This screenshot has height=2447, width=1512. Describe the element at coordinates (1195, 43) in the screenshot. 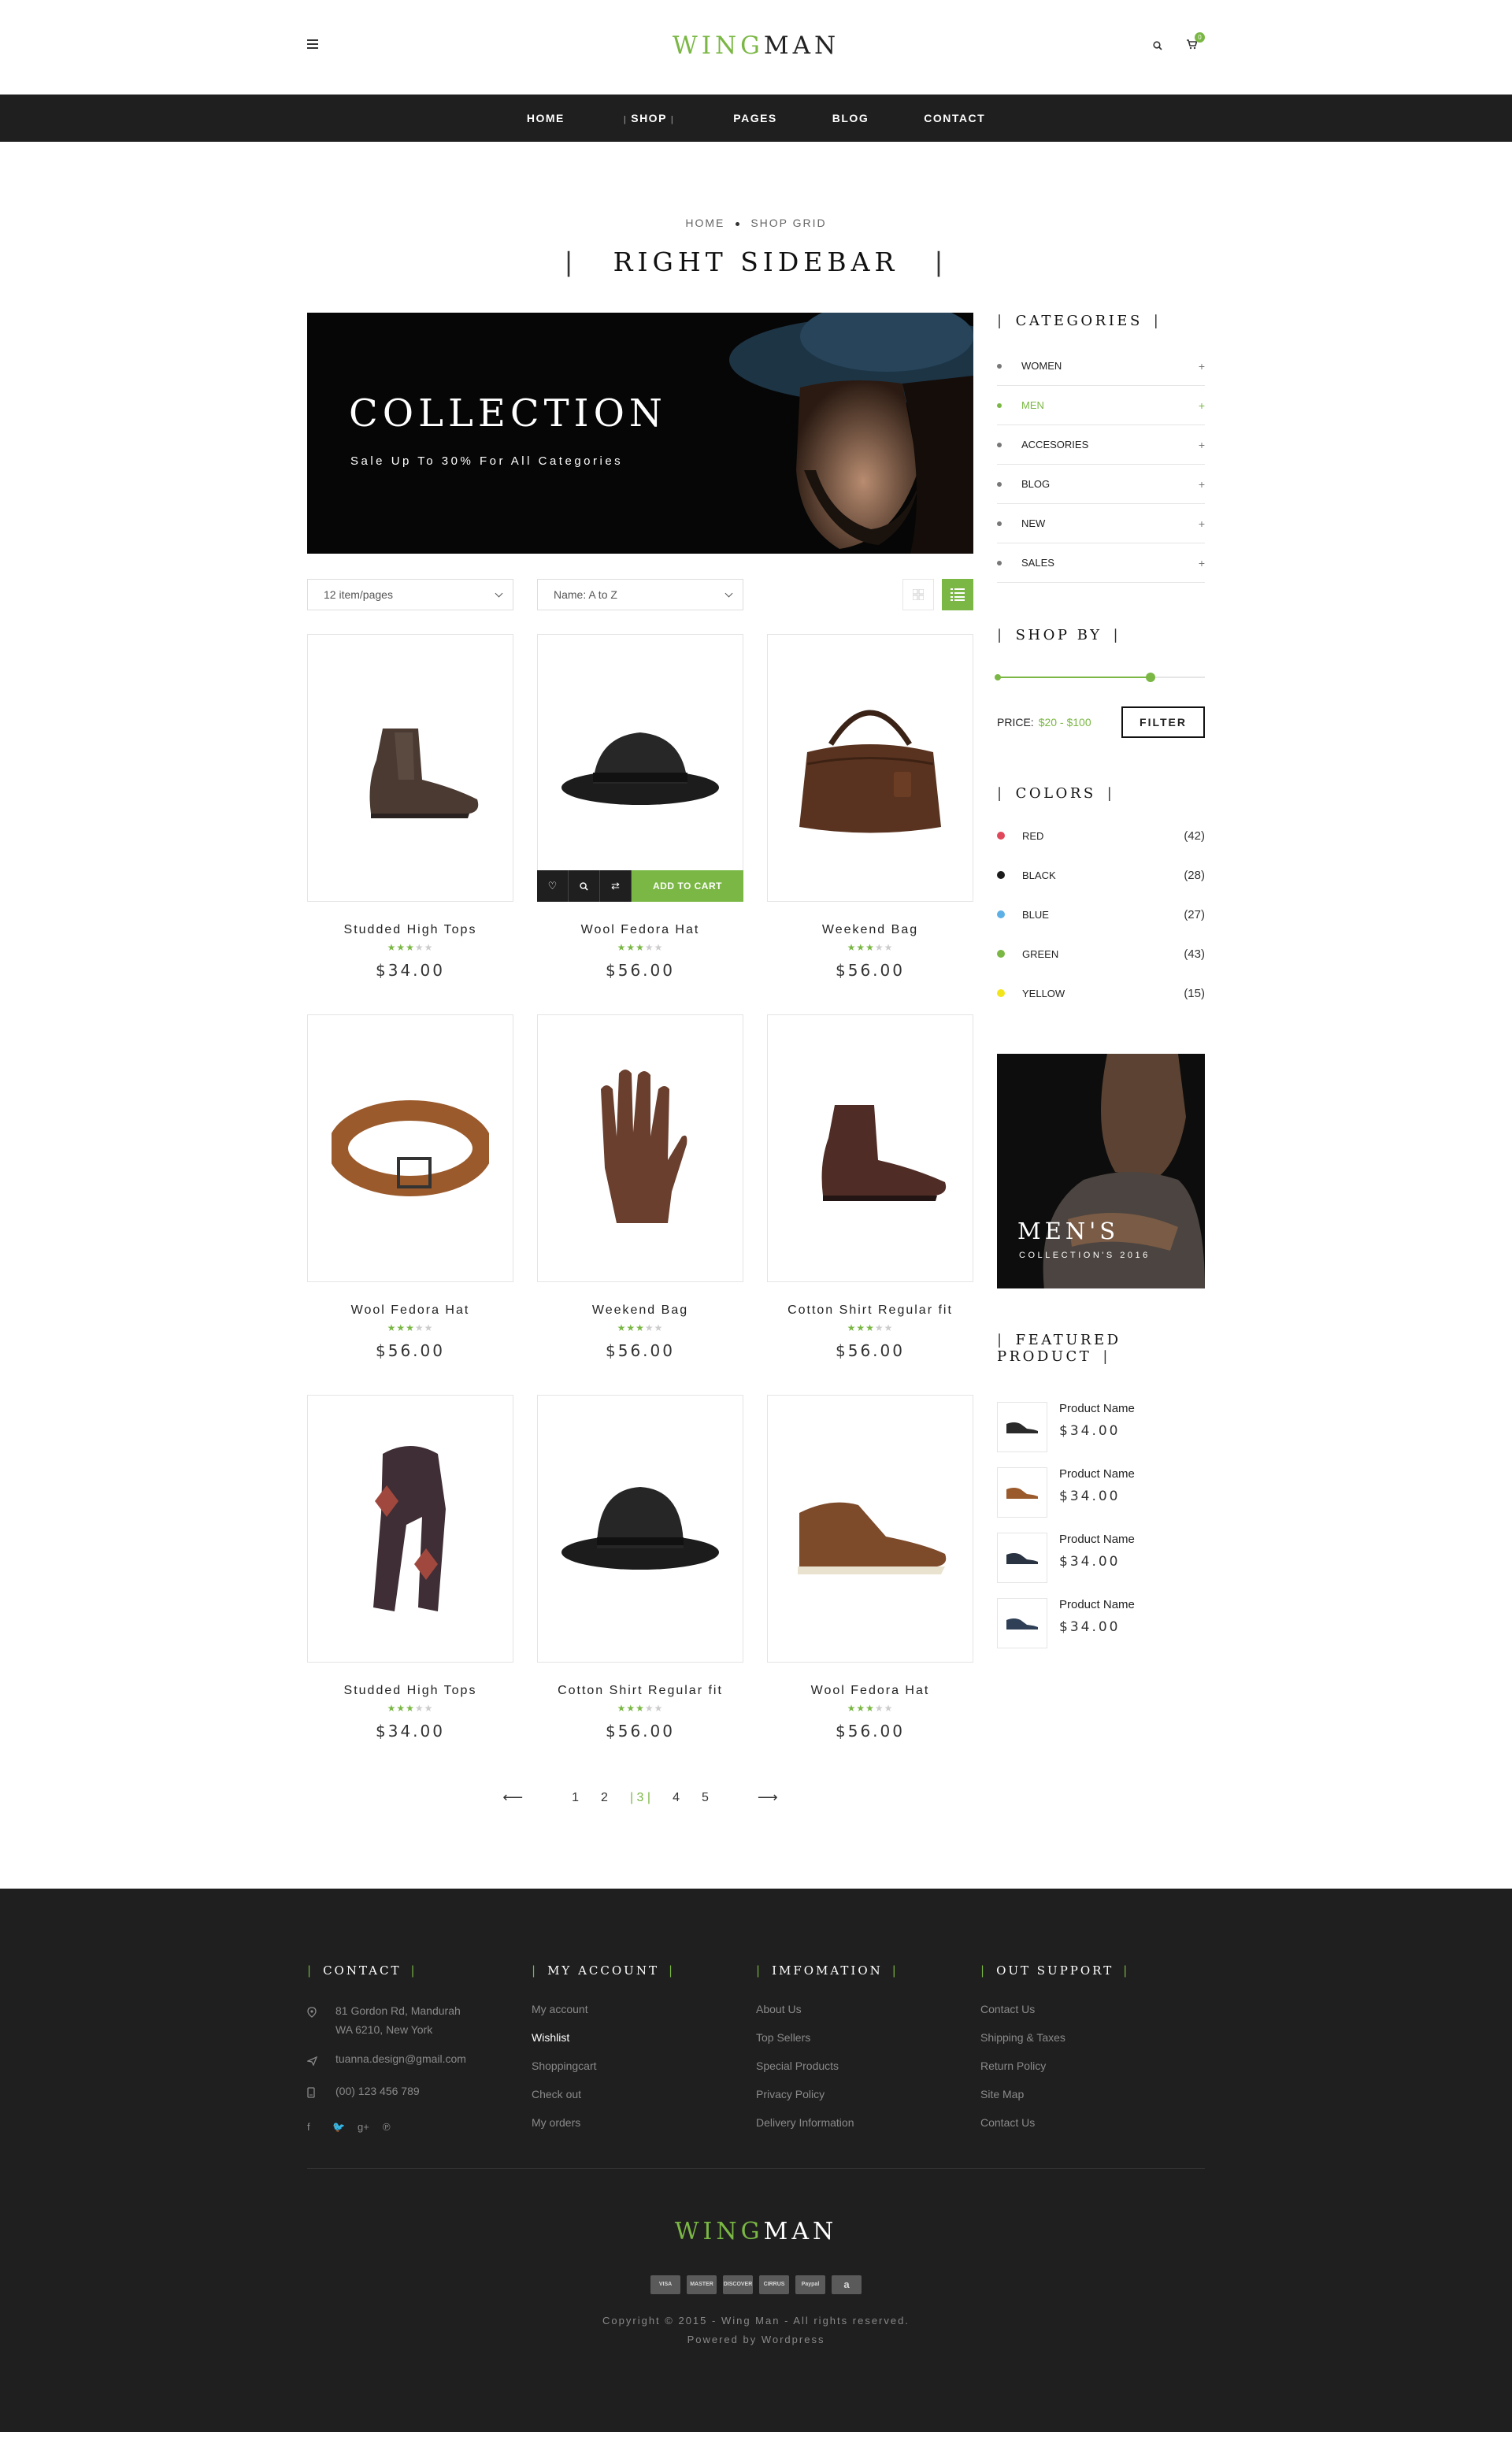

I see `cart-icon: 0` at that location.